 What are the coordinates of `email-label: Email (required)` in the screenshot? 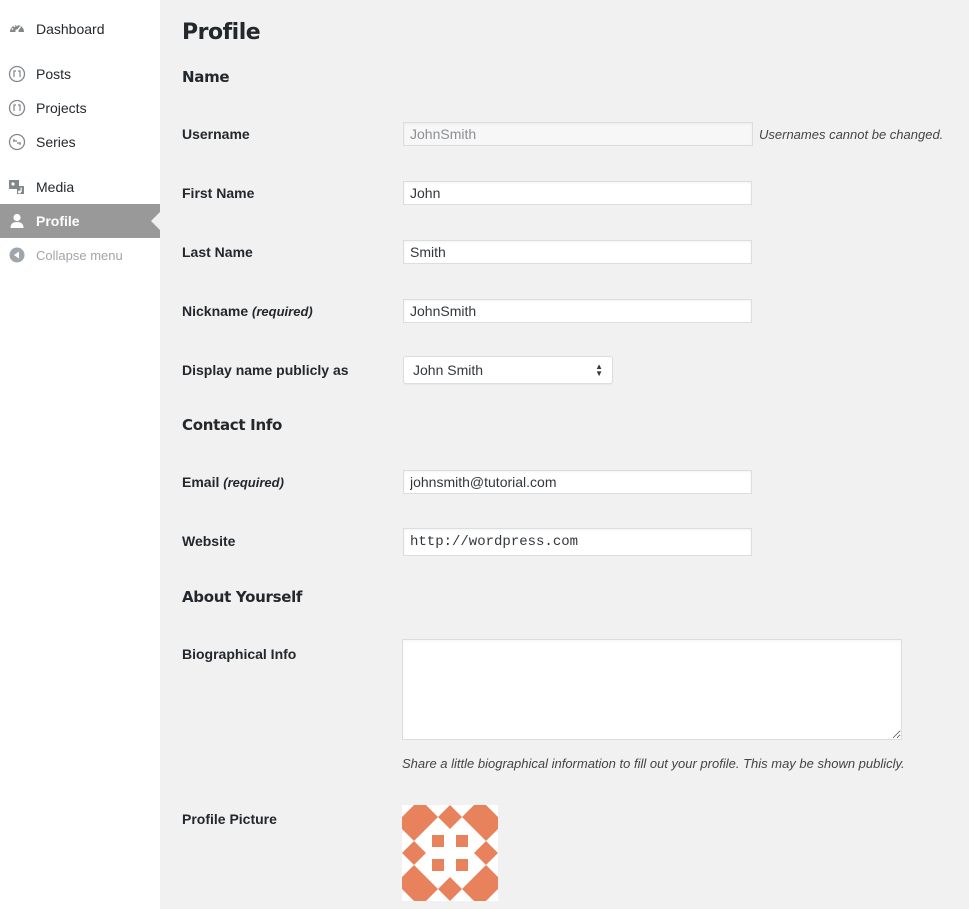 It's located at (233, 482).